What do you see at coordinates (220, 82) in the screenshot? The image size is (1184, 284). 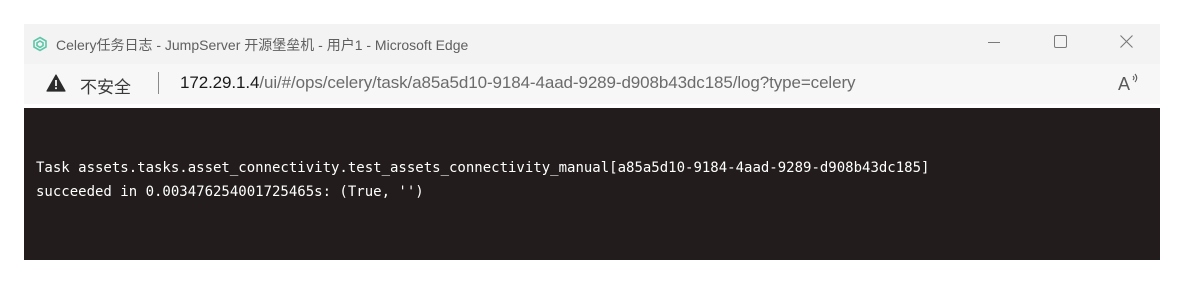 I see `url-host: 172.29.1.4` at bounding box center [220, 82].